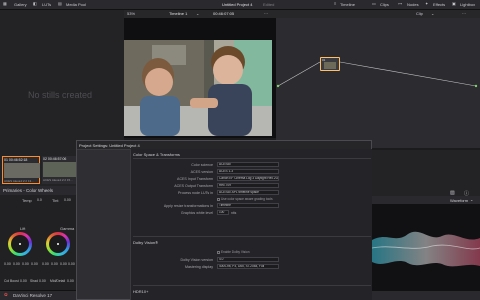 The width and height of the screenshot is (480, 300). I want to click on node-connections, so click(377, 74).